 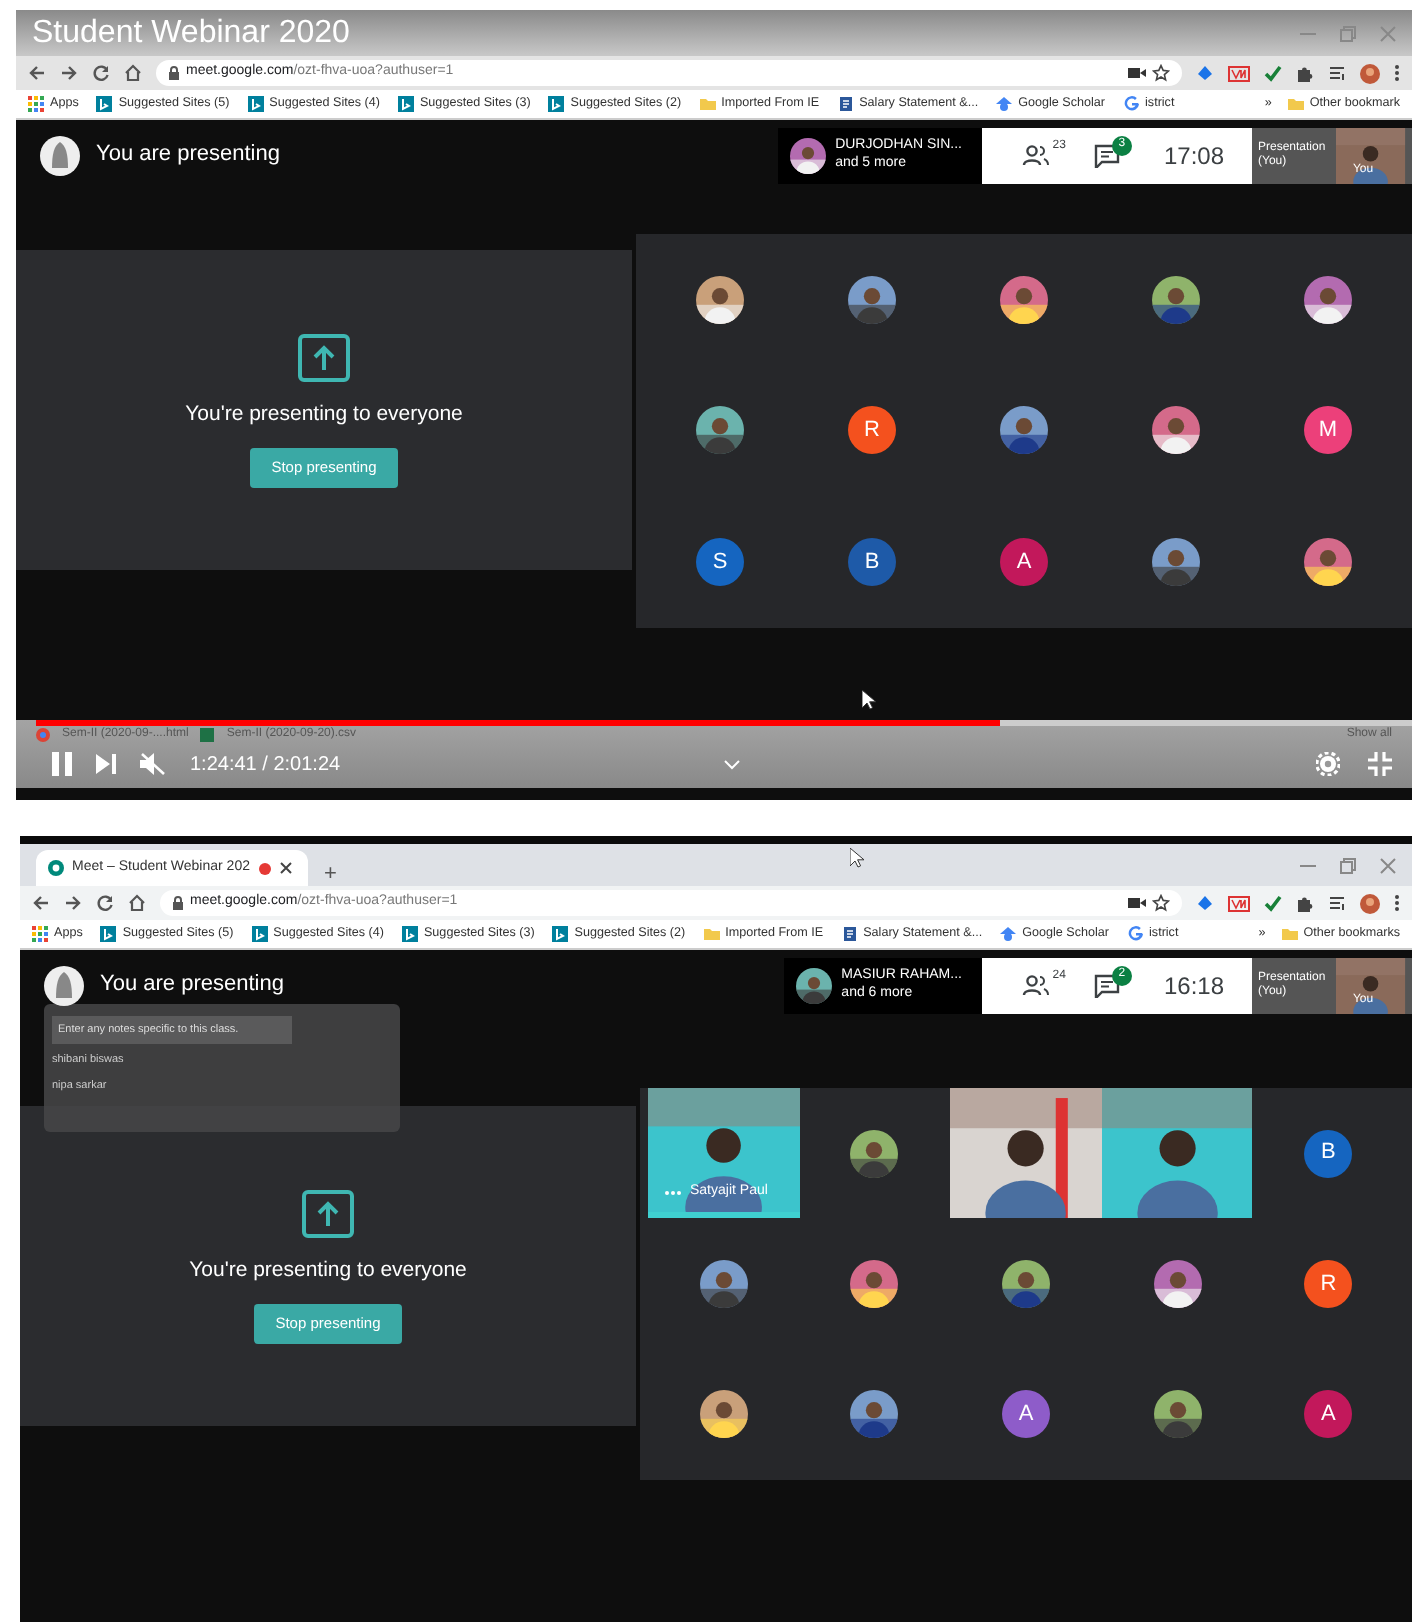 I want to click on time-display: 1:24:41 / 2:01:24, so click(x=265, y=765).